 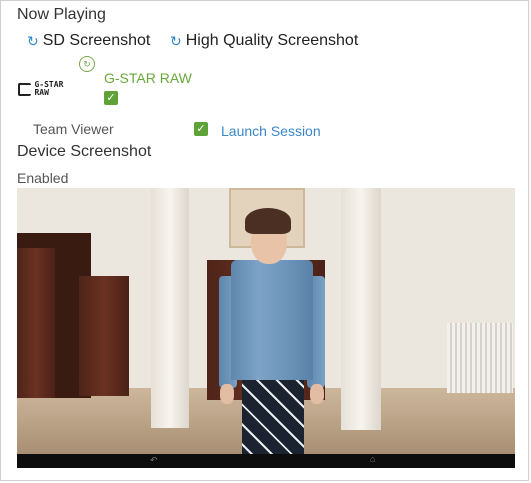 I want to click on device-screenshot-heading: Device Screenshot, so click(x=84, y=151).